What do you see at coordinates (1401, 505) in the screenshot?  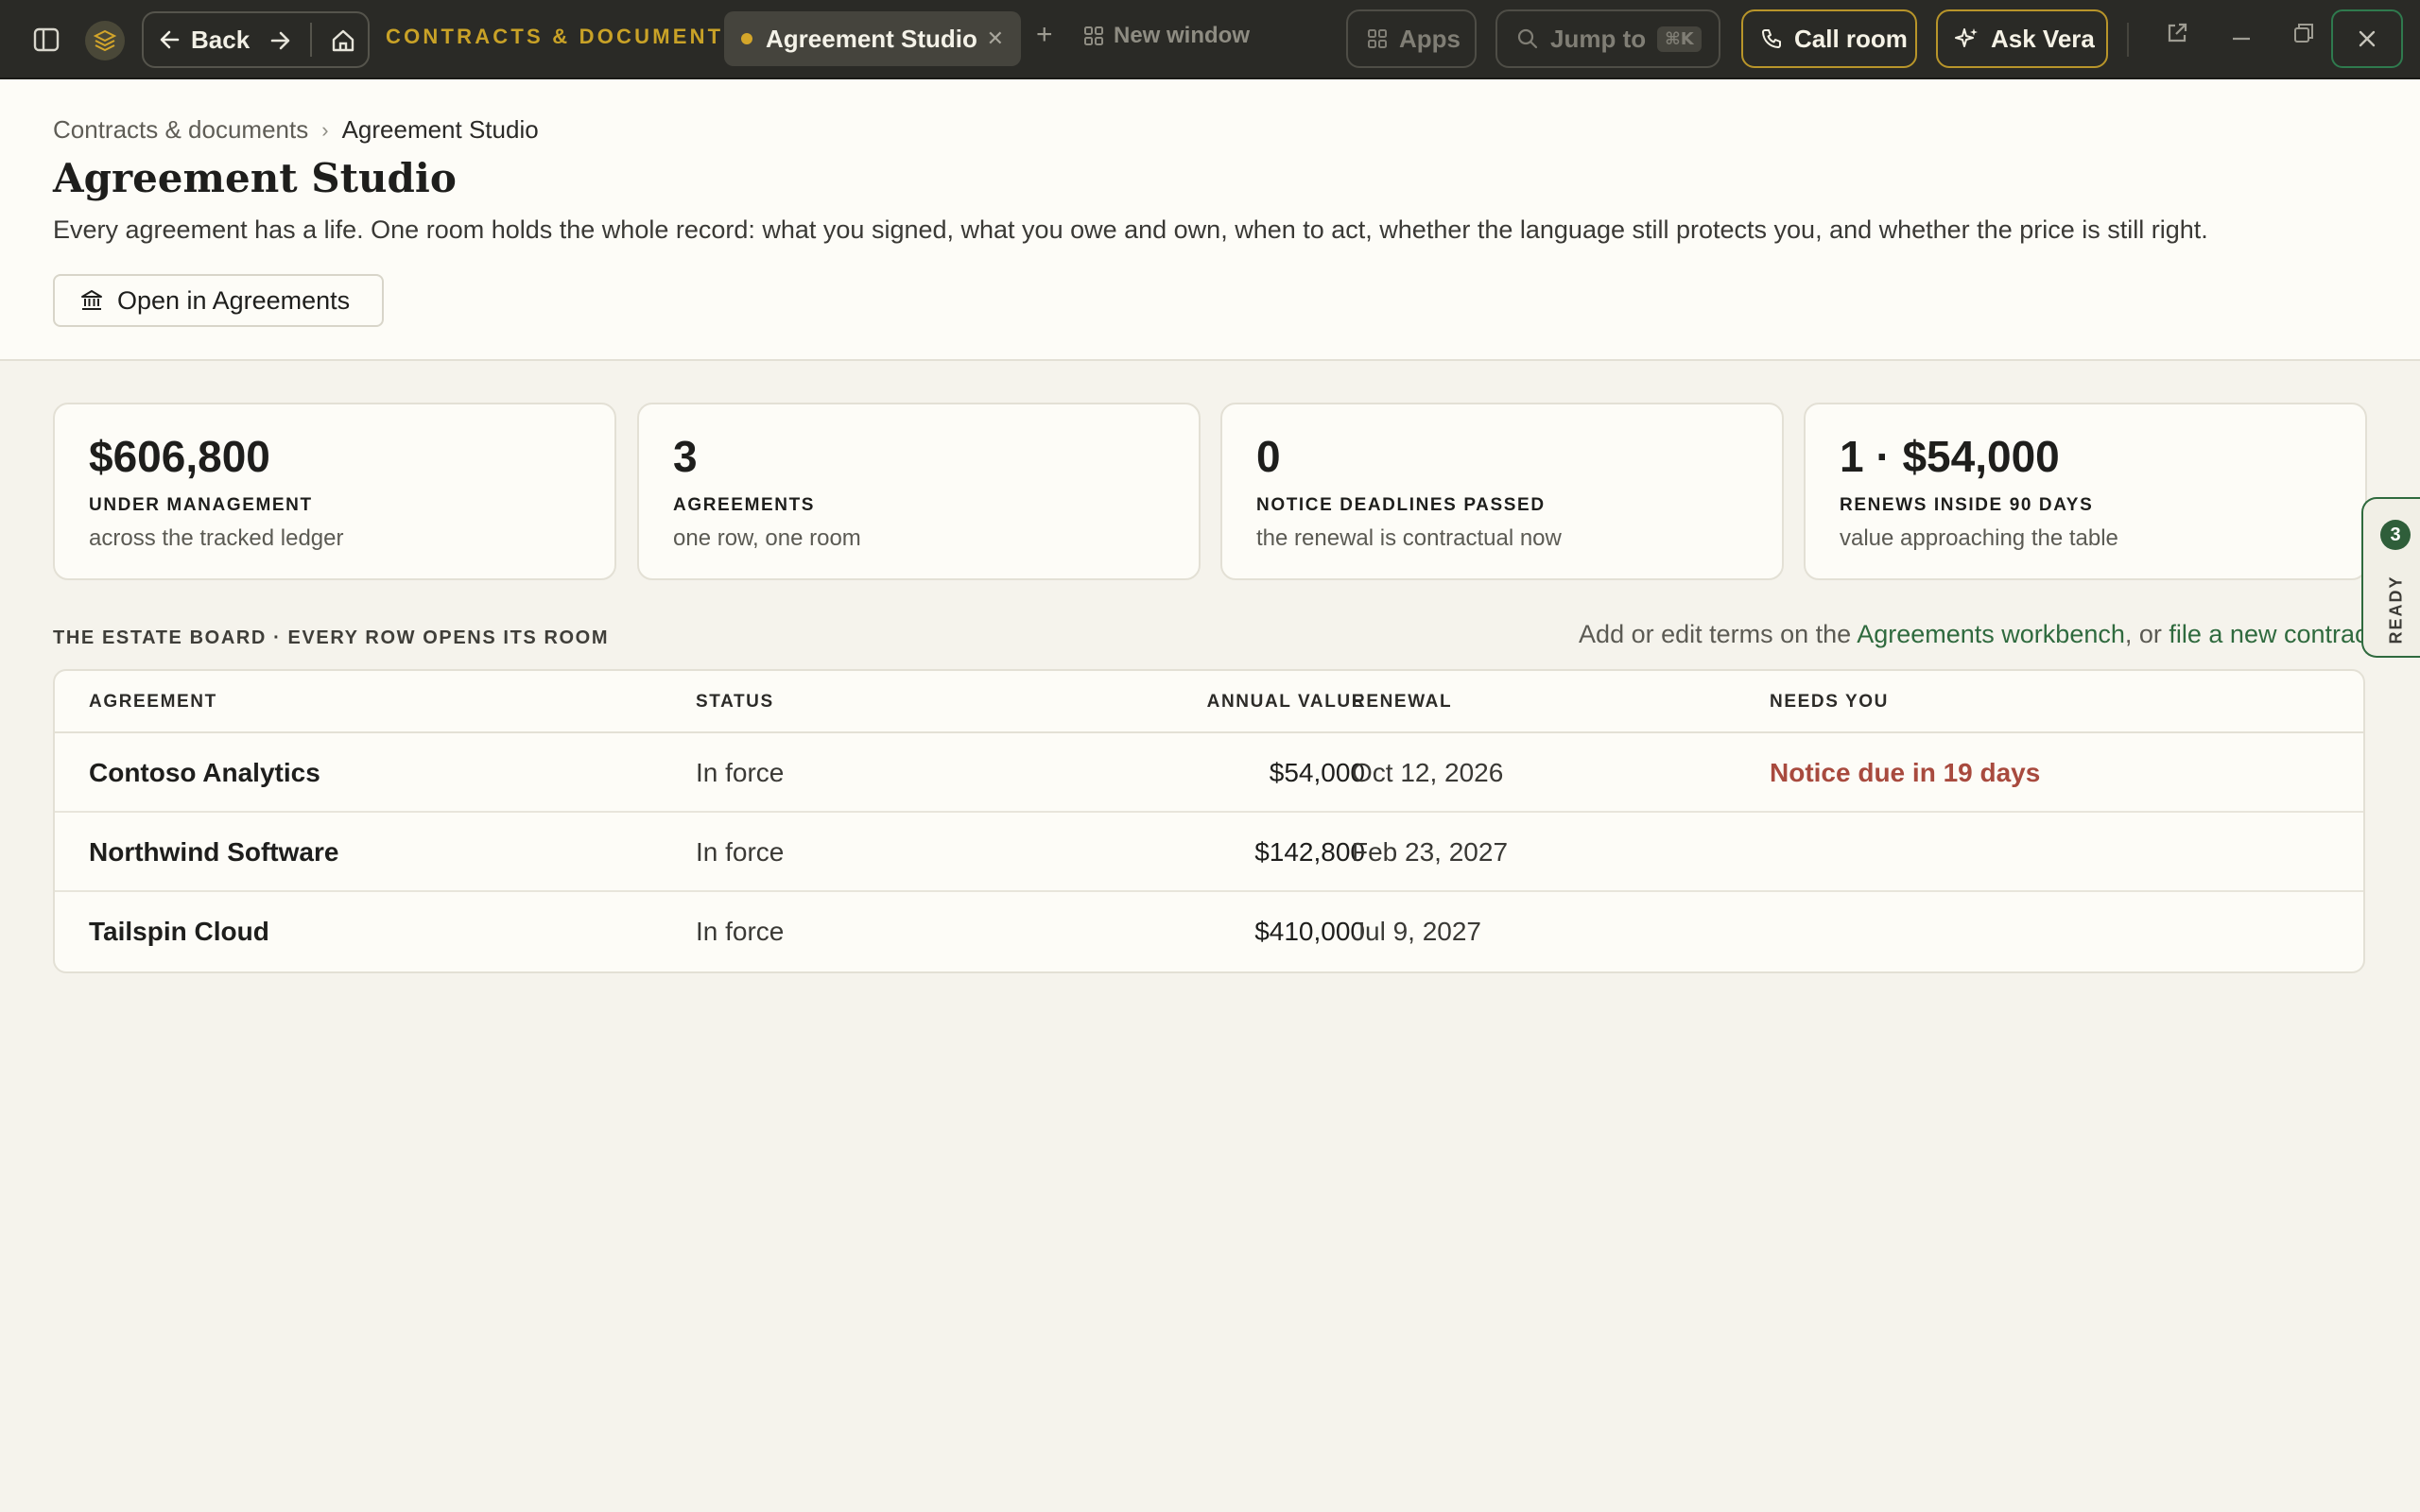 I see `stat-label: NOTICE DEADLINES PASSED` at bounding box center [1401, 505].